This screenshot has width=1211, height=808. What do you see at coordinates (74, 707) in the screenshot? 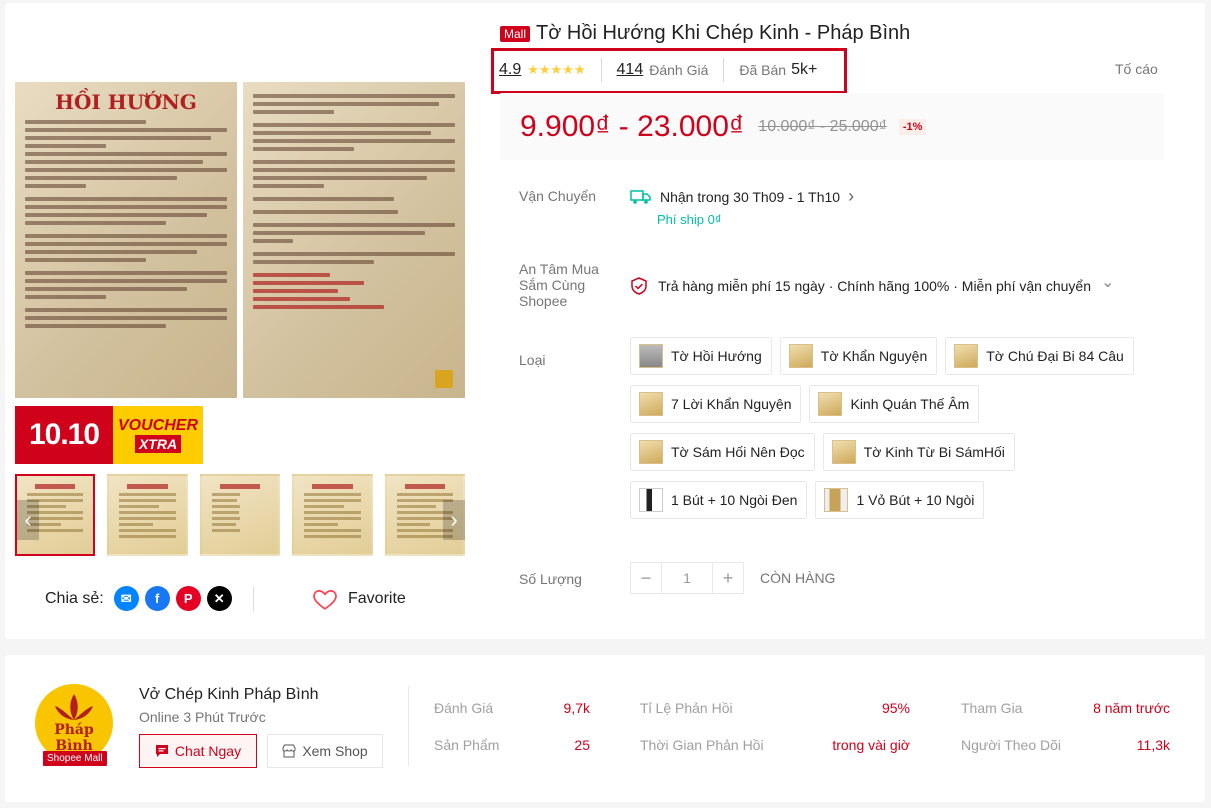
I see `lotus-icon` at bounding box center [74, 707].